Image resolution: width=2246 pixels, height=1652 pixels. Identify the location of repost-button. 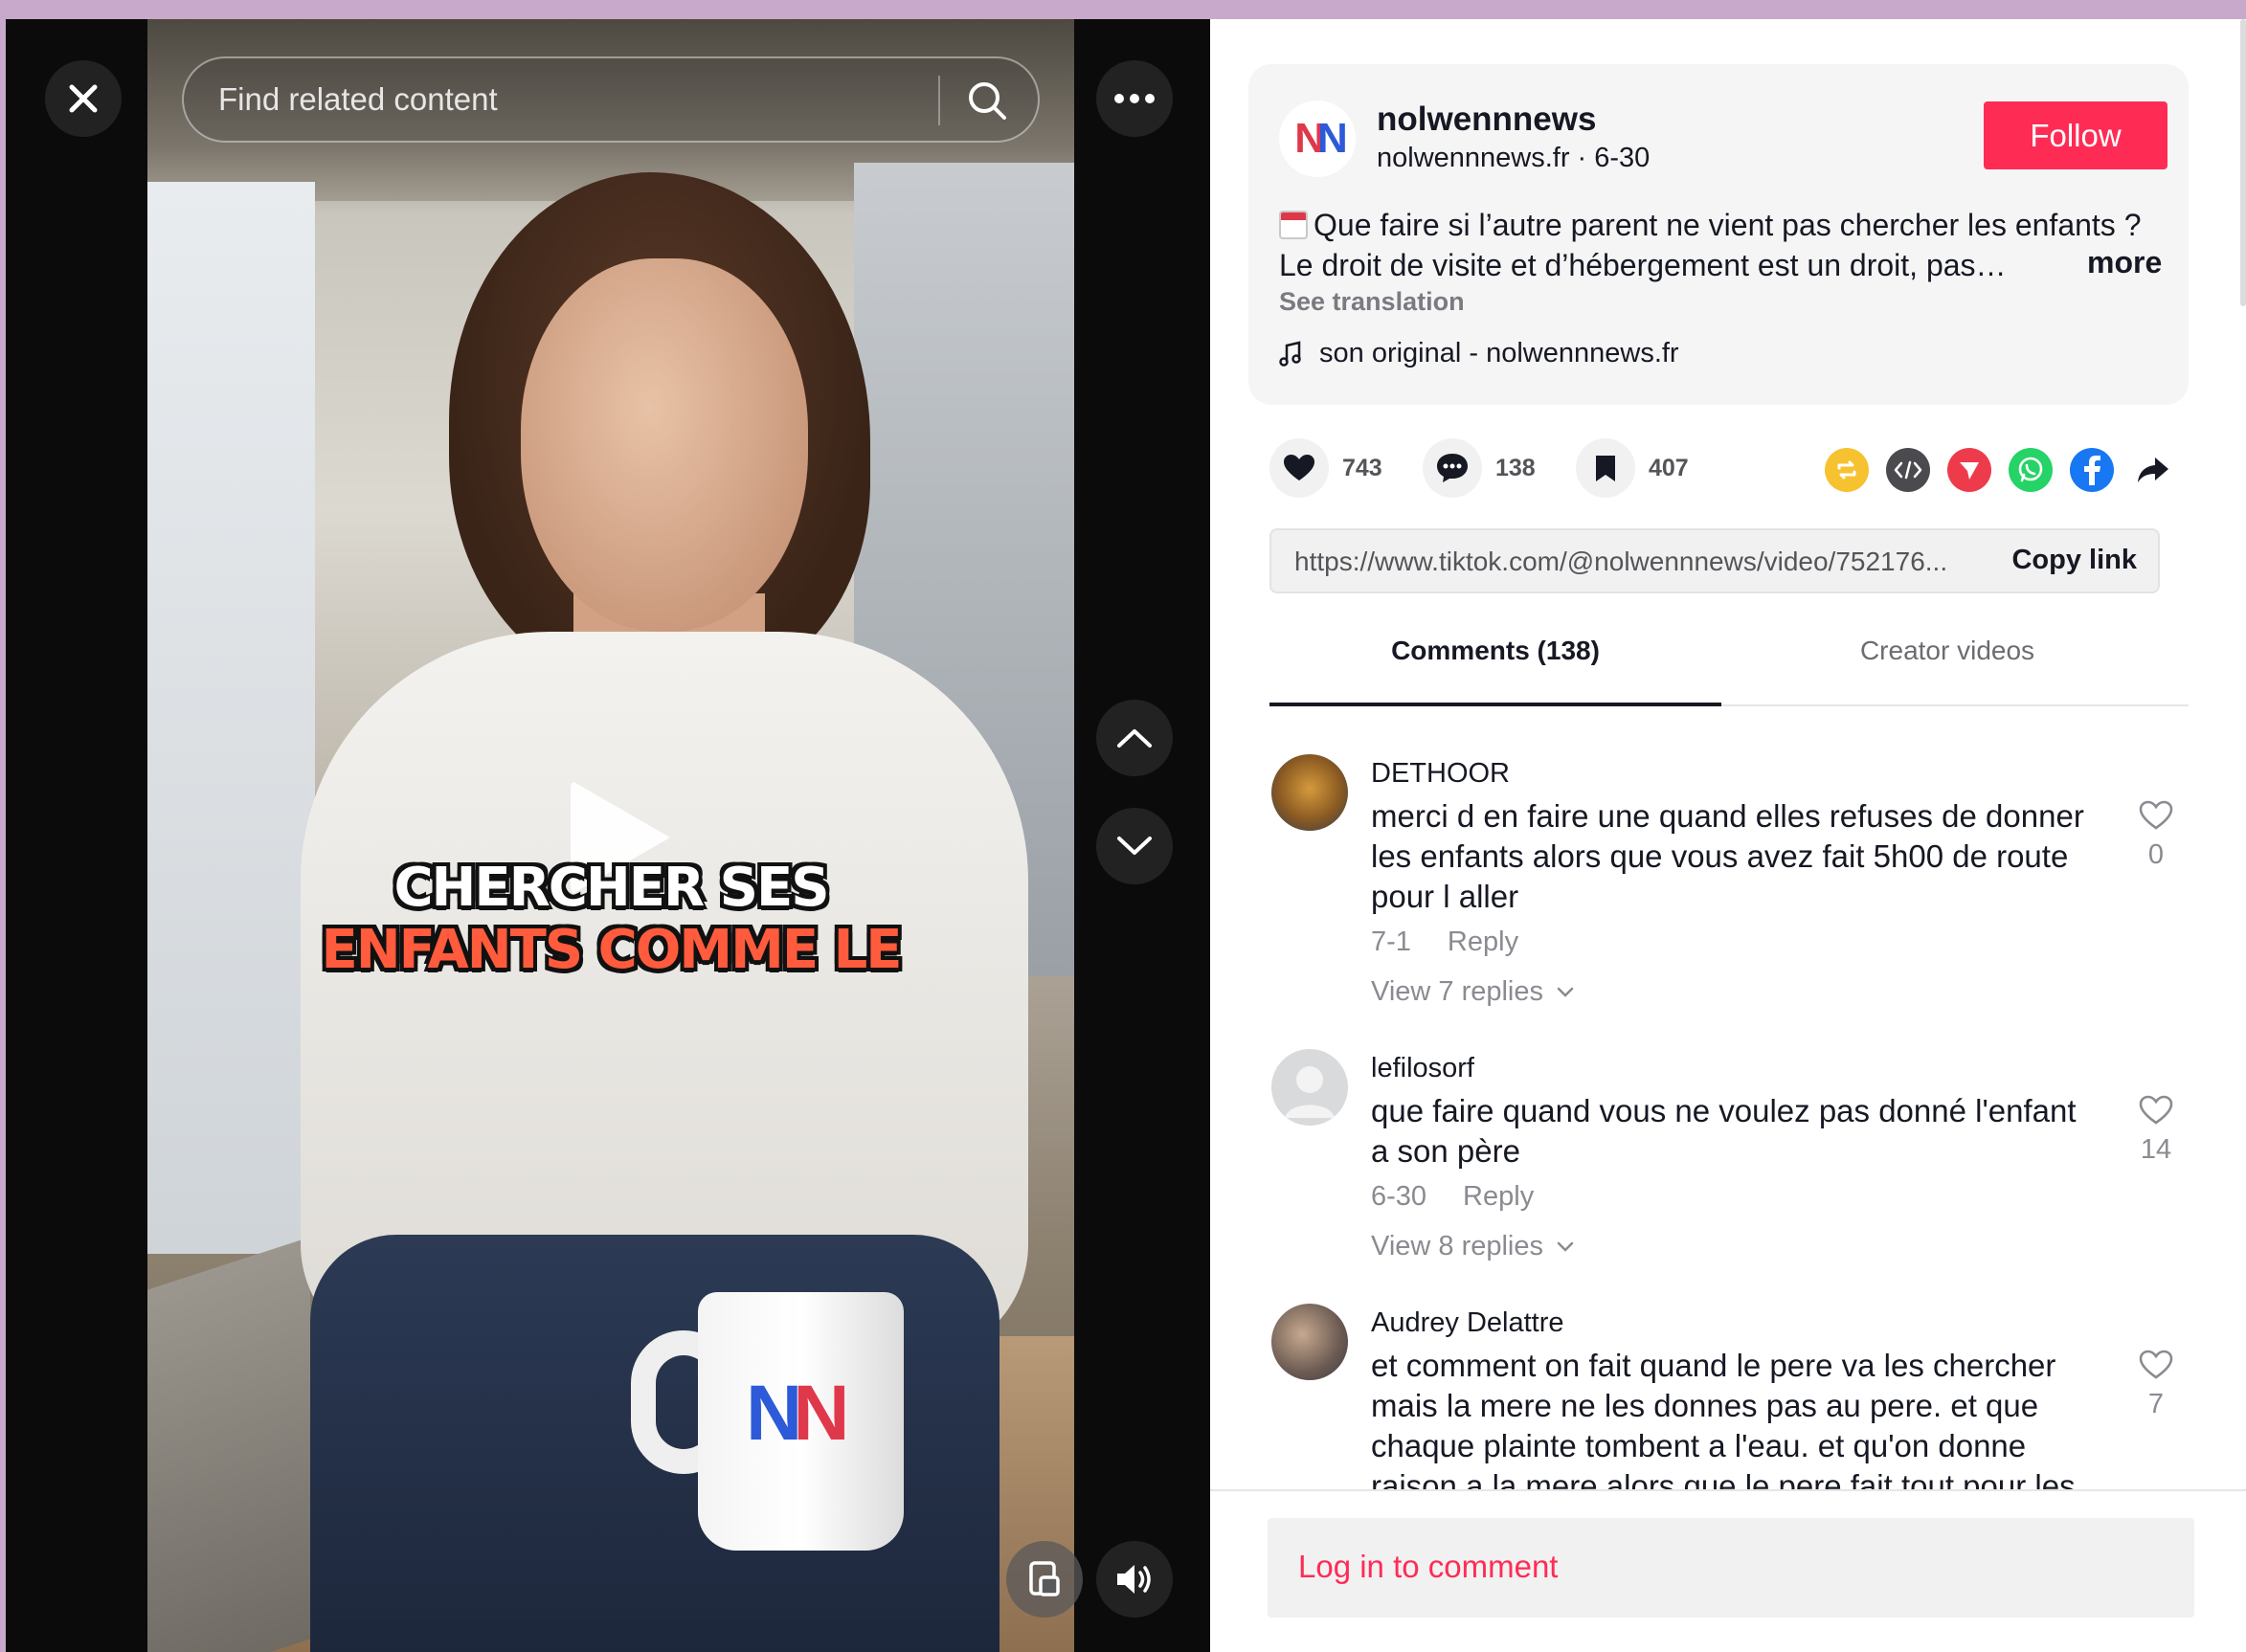
(1847, 470).